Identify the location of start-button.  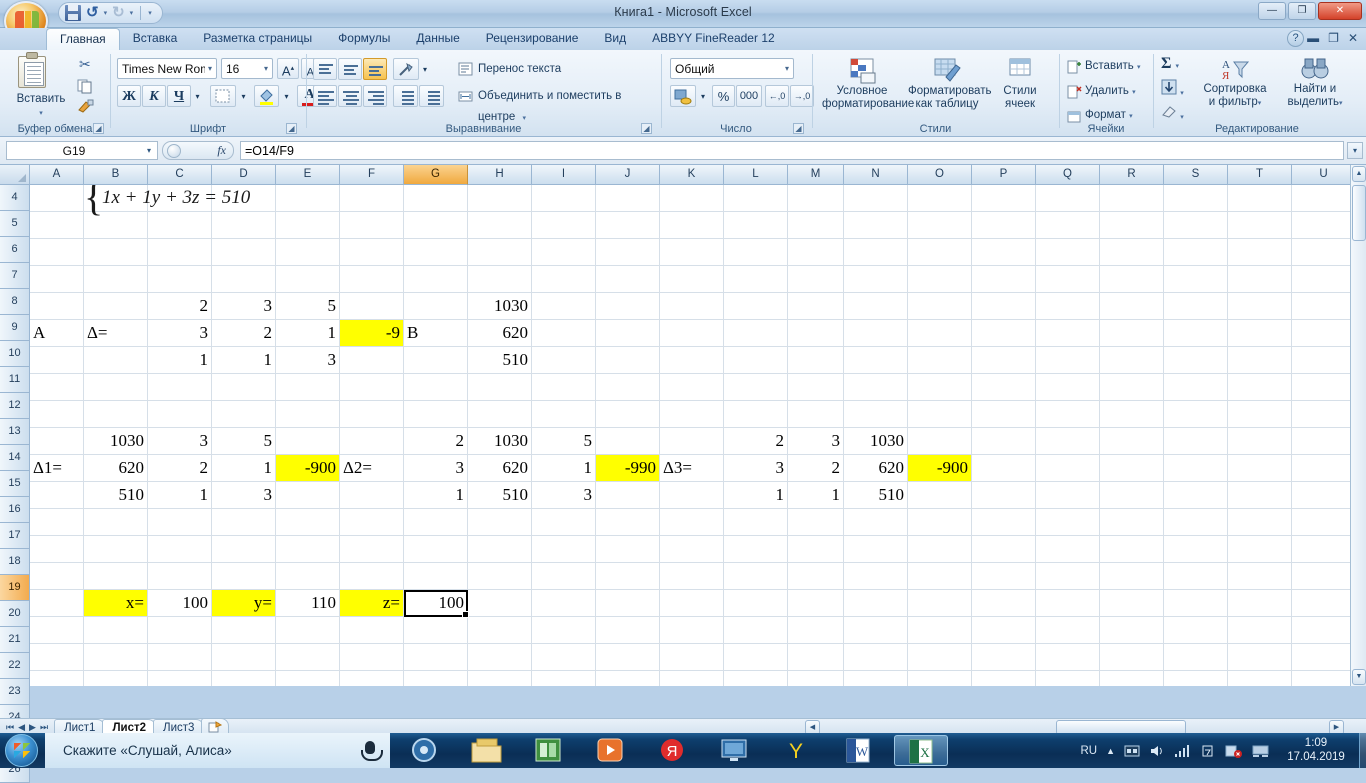
(21, 750).